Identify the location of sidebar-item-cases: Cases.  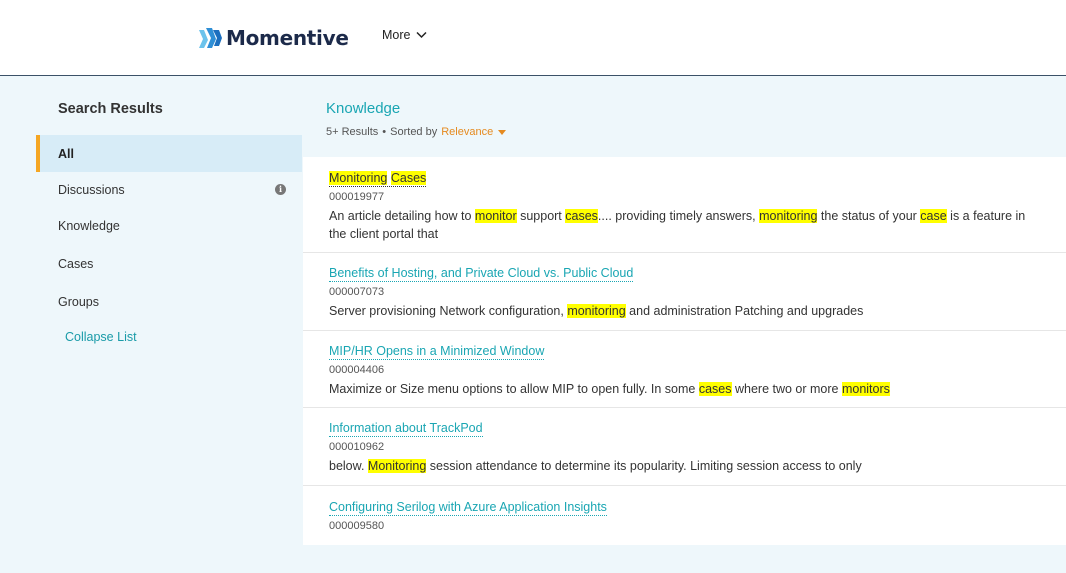
(169, 263).